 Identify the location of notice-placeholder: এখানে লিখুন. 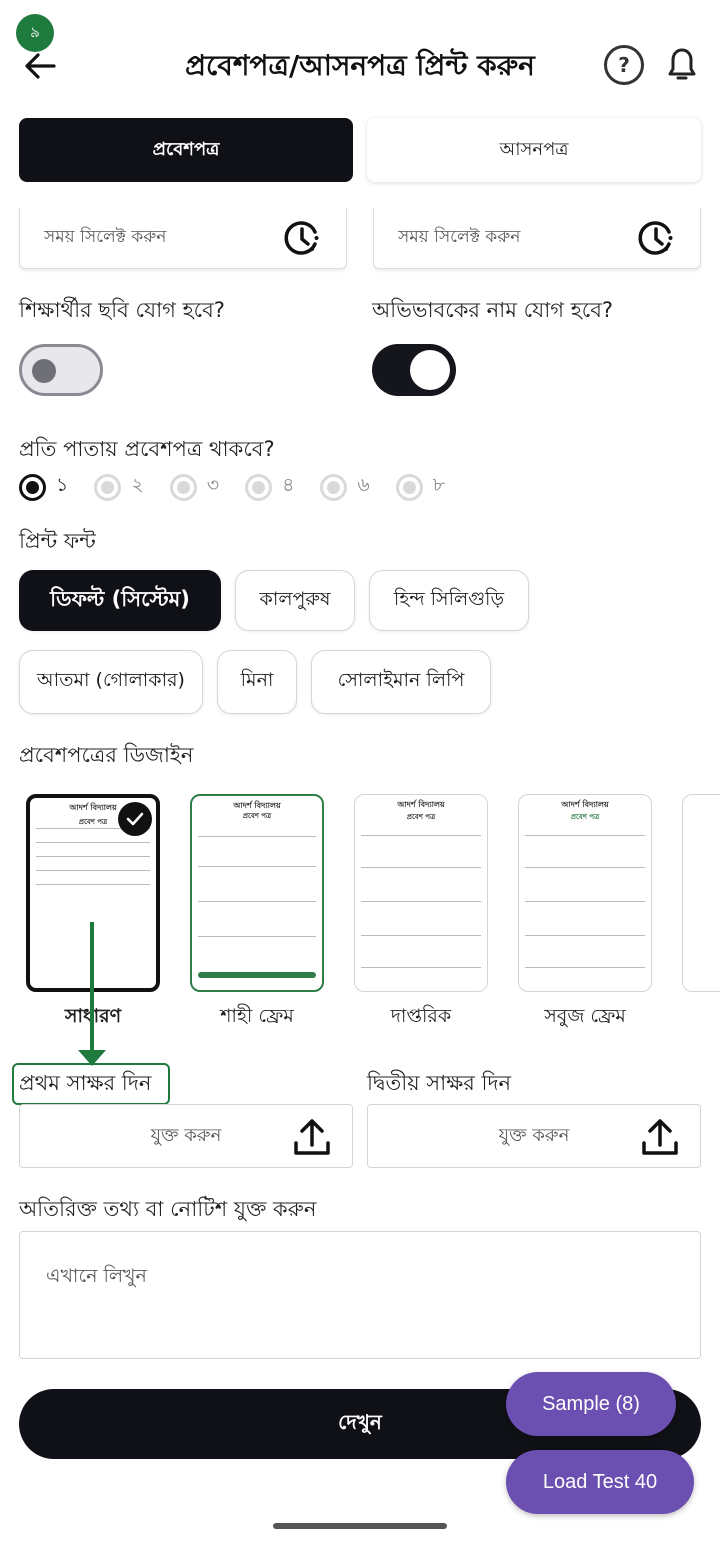
(96, 1276).